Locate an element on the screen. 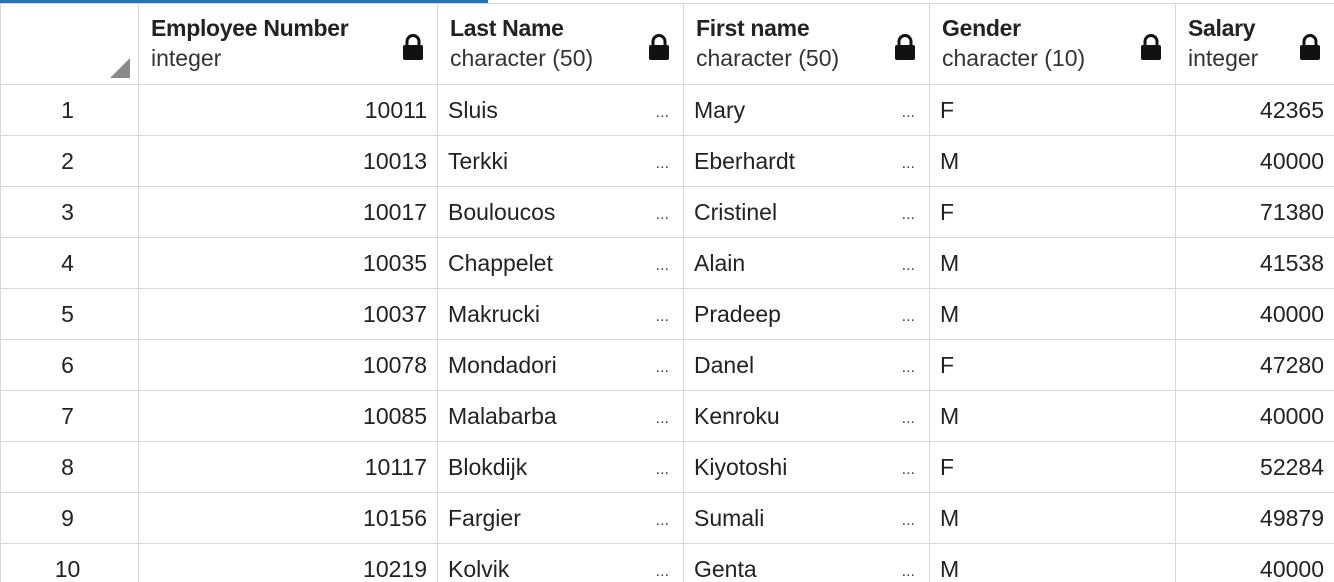 This screenshot has width=1334, height=582. table-row: 8 10117 Blokdijk... Kiyotoshi... F 52284 is located at coordinates (667, 467).